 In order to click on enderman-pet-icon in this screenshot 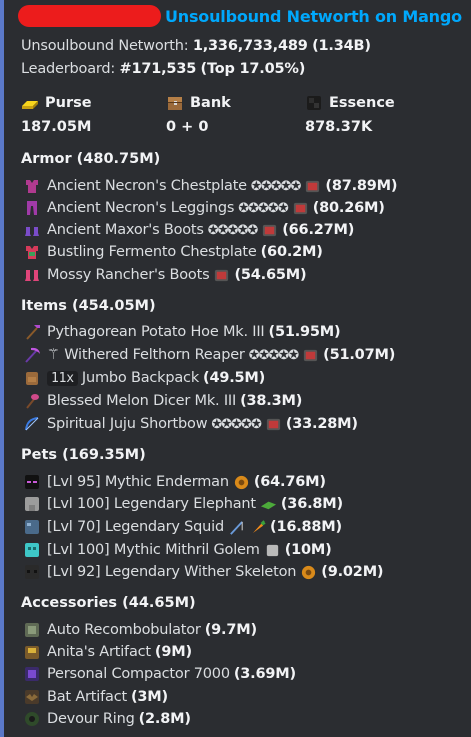, I will do `click(32, 482)`.